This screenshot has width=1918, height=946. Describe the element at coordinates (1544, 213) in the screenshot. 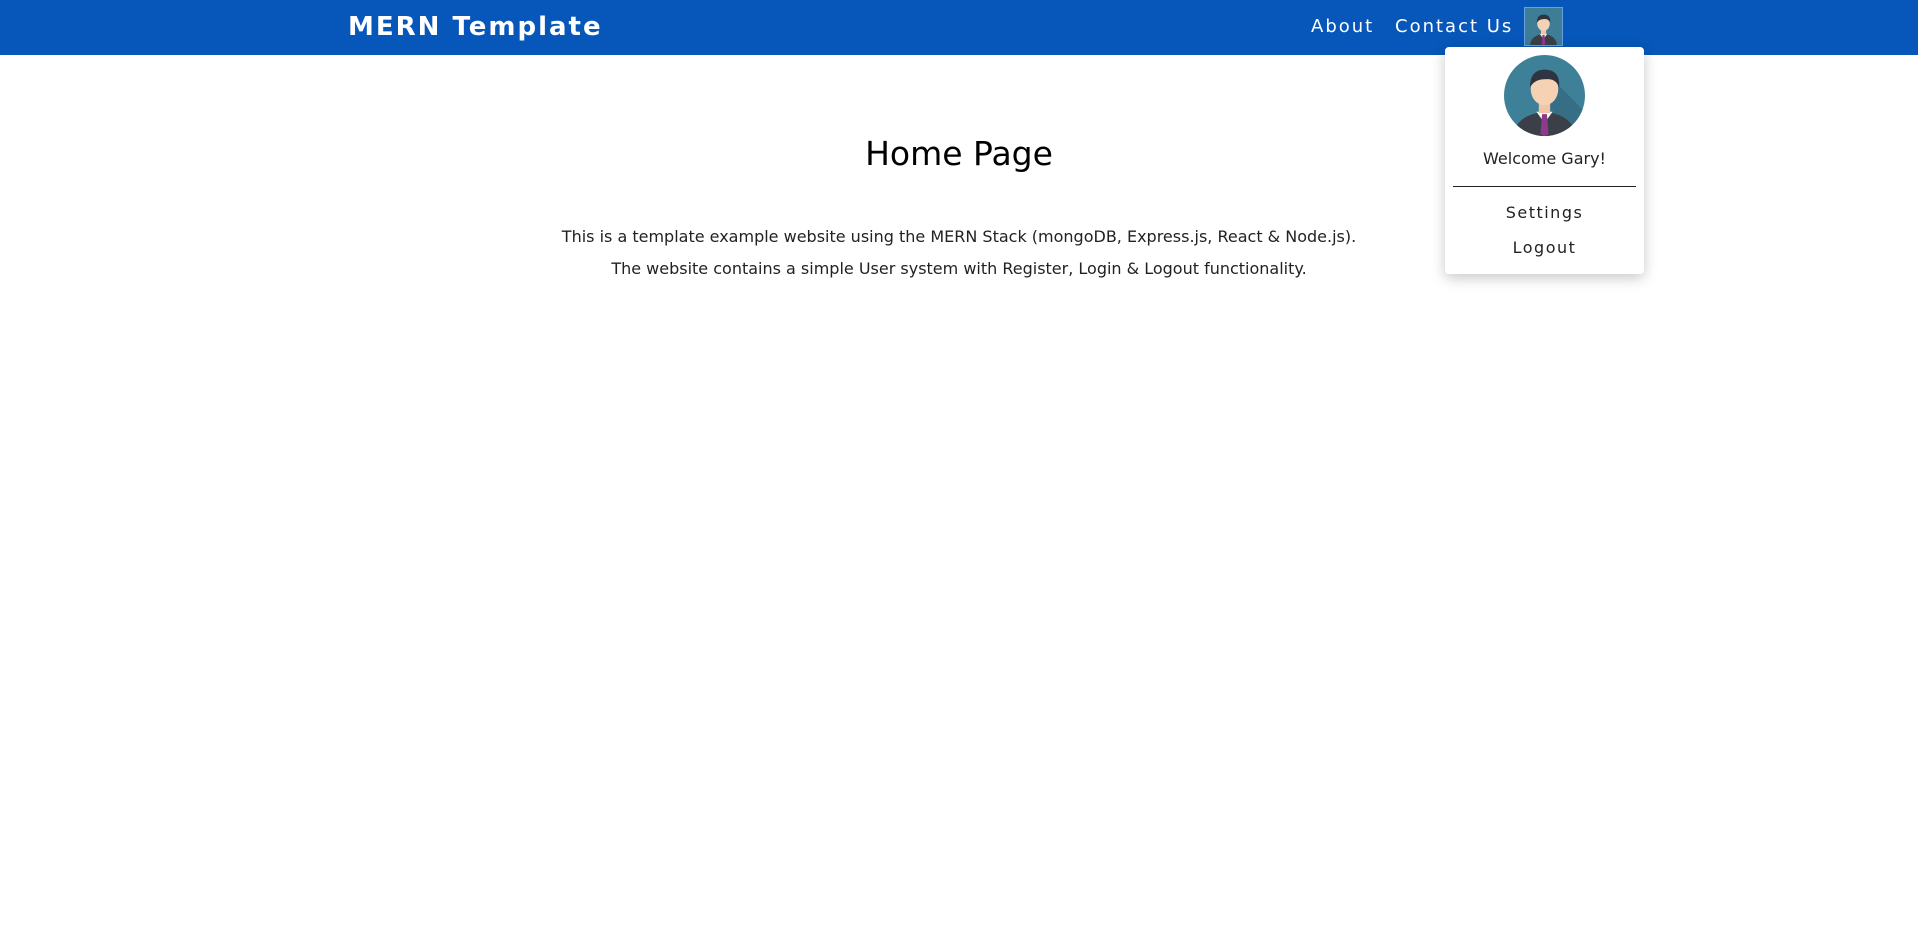

I see `menu-item-settings: Settings` at that location.